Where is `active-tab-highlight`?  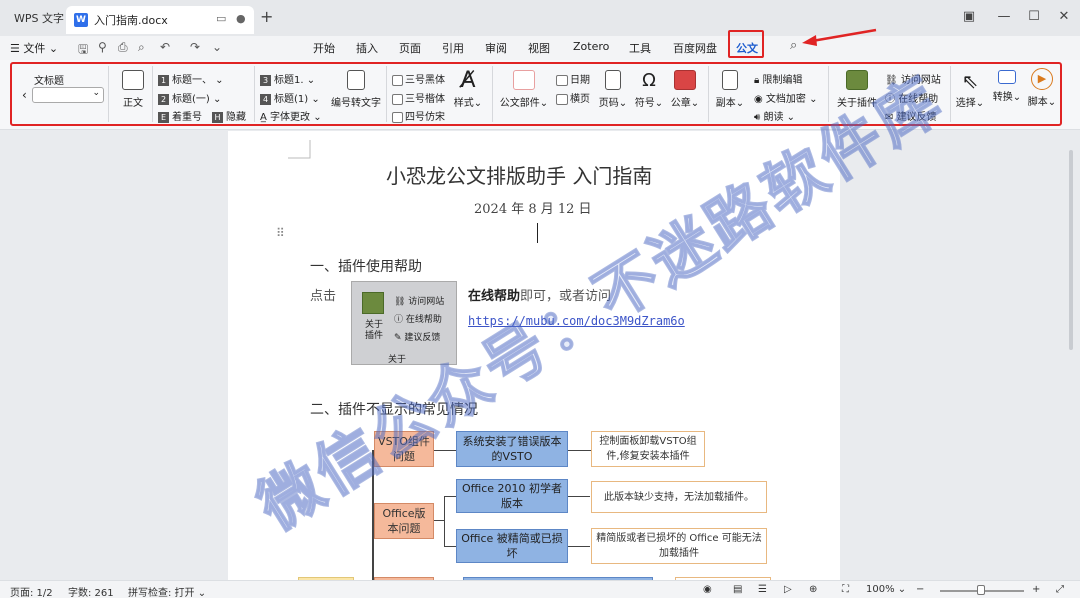
active-tab-highlight is located at coordinates (746, 44).